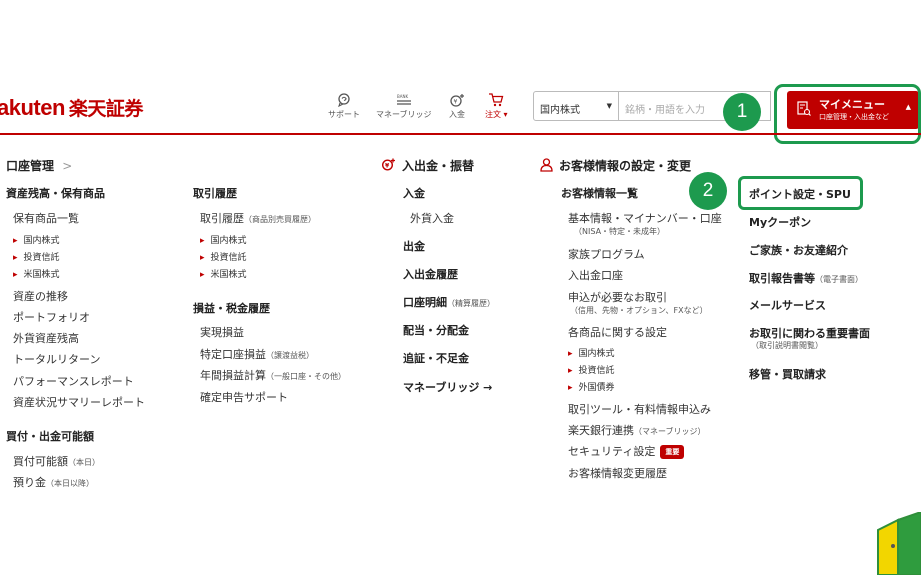 This screenshot has height=575, width=921. What do you see at coordinates (606, 254) in the screenshot?
I see `family-program-link: 家族プログラム` at bounding box center [606, 254].